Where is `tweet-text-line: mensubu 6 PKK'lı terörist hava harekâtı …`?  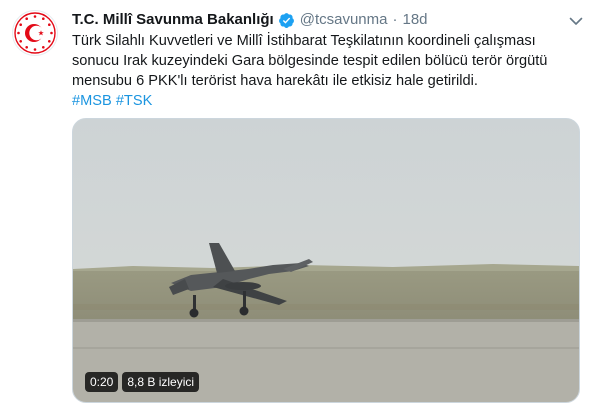
tweet-text-line: mensubu 6 PKK'lı terörist hava harekâtı … is located at coordinates (275, 81).